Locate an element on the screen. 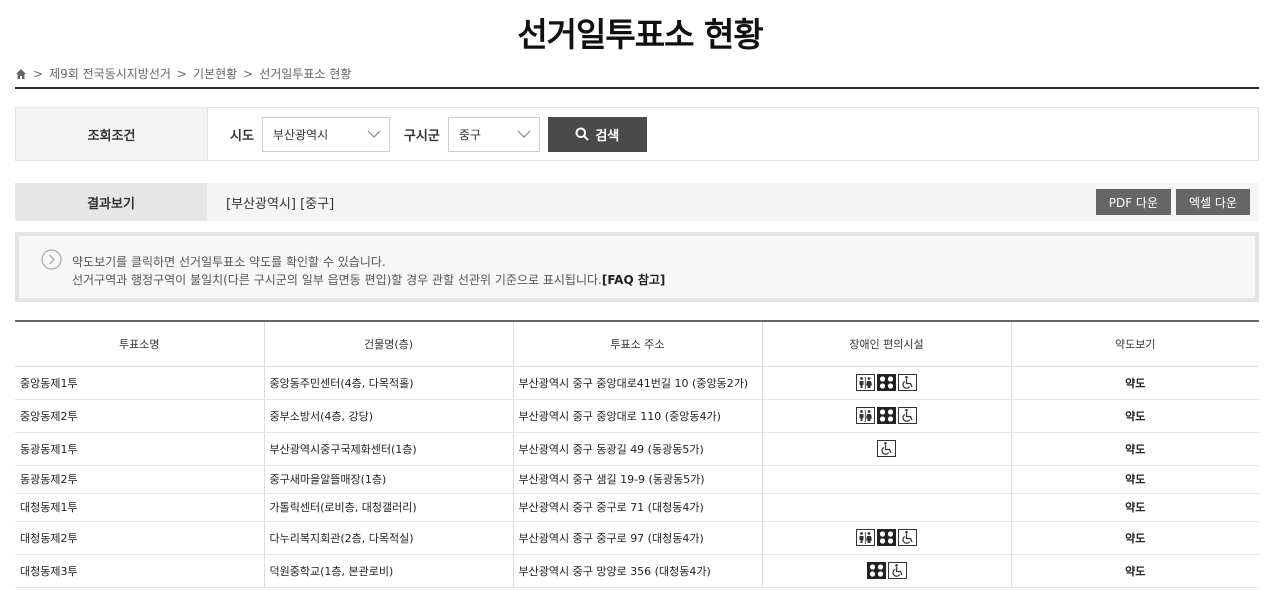 This screenshot has height=590, width=1280. address-cell: 부산광역시 중구 동광길 49 (동광동5가) is located at coordinates (637, 449).